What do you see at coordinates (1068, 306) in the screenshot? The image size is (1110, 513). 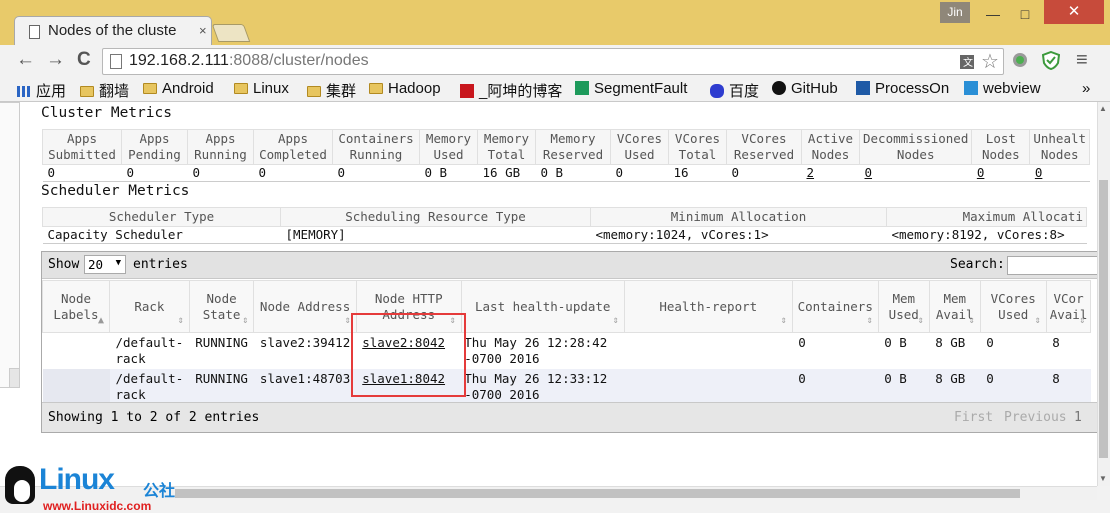 I see `nodes-column-header: VCor Avail ⇕` at bounding box center [1068, 306].